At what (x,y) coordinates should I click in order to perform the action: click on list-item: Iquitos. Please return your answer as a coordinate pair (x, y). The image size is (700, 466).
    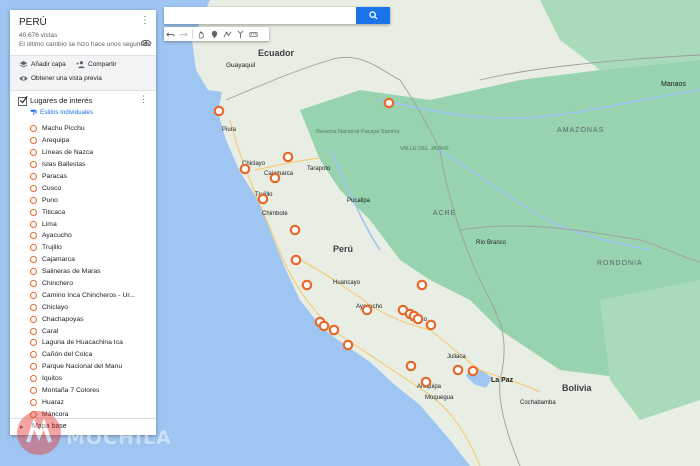
    Looking at the image, I should click on (83, 379).